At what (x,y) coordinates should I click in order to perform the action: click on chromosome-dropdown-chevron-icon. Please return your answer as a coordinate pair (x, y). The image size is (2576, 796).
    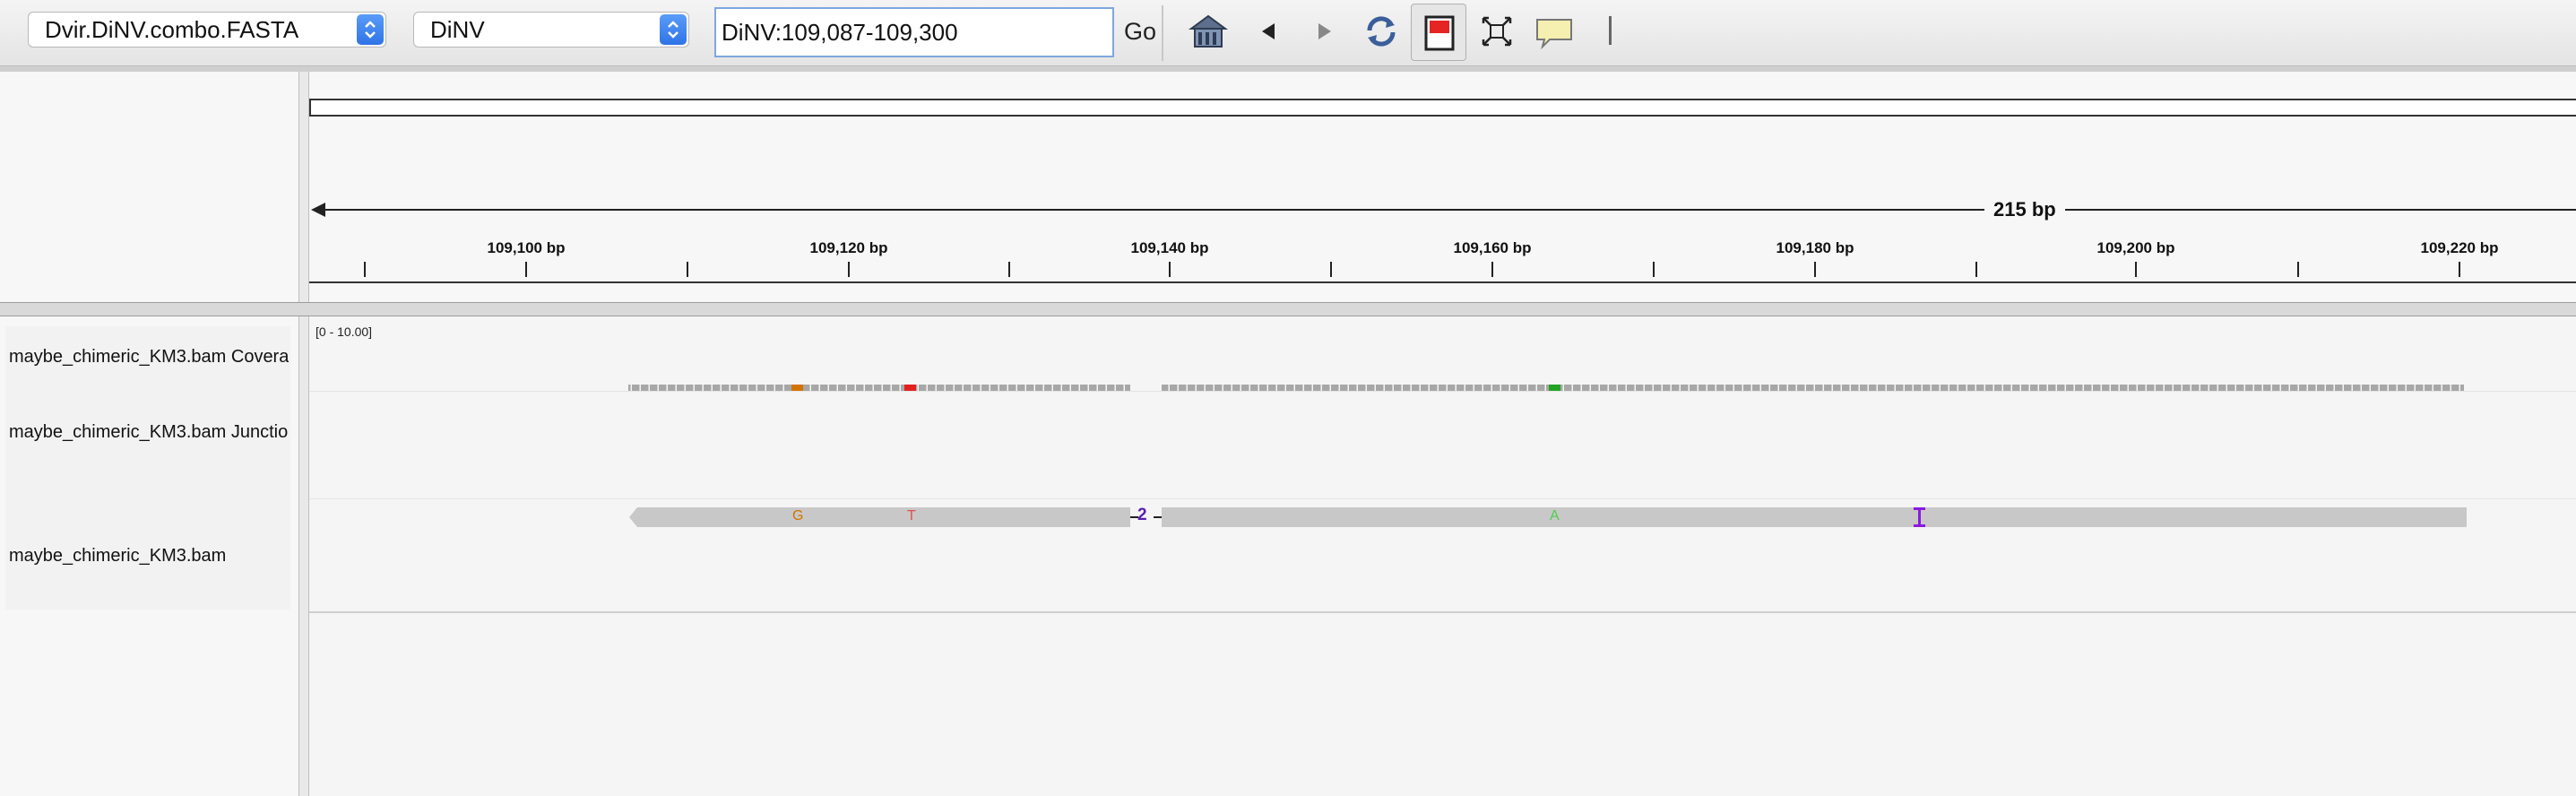
    Looking at the image, I should click on (673, 29).